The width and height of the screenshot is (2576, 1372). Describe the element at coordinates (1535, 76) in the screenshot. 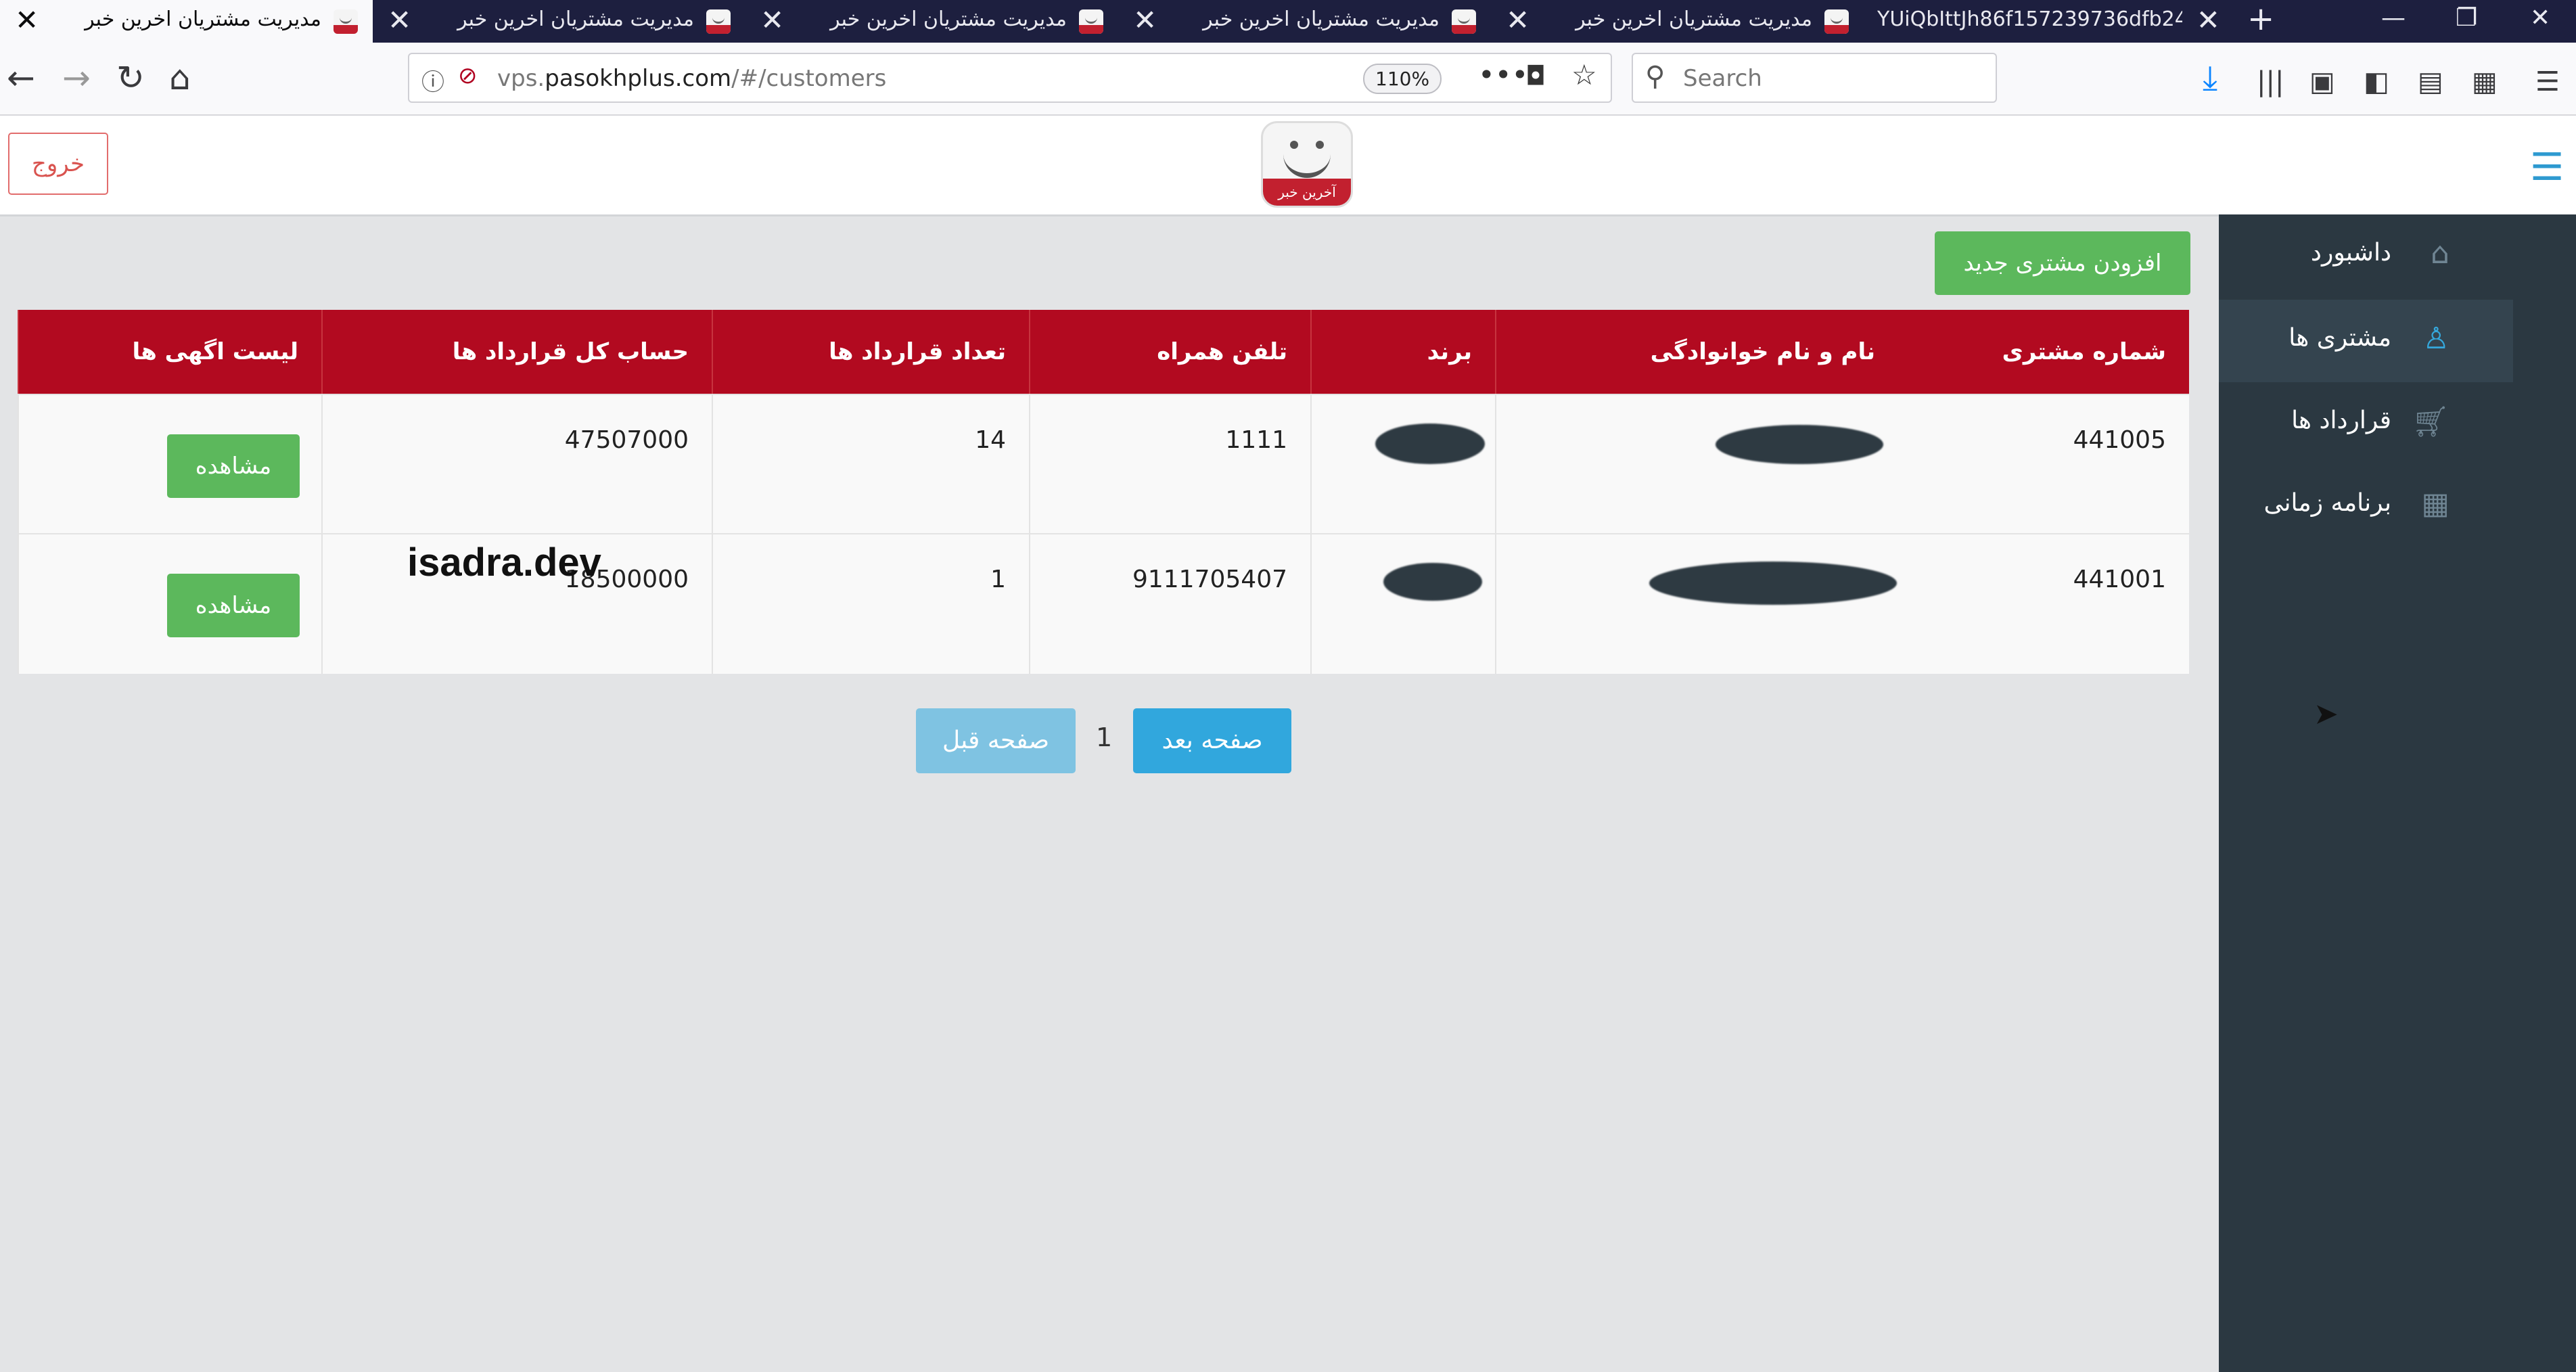

I see `pocket-icon: ◘` at that location.